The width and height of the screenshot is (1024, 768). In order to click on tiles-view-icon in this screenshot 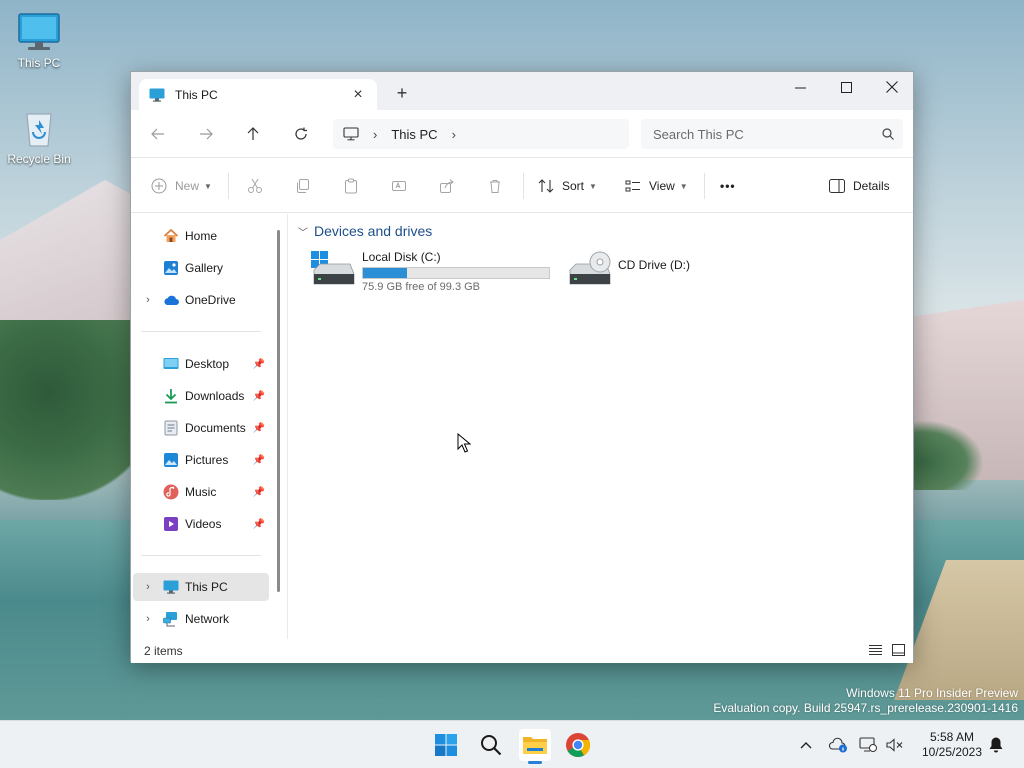, I will do `click(898, 650)`.